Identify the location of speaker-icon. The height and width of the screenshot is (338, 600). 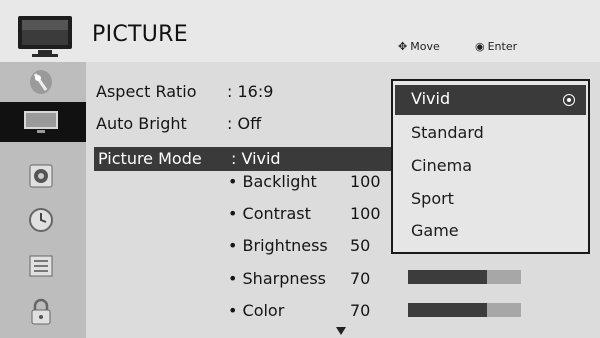
(41, 176).